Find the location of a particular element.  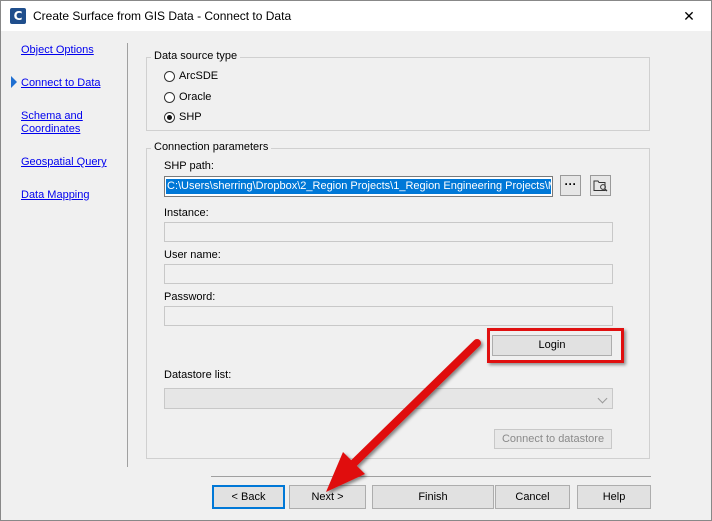

datastore-list-label: Datastore list: is located at coordinates (198, 375).